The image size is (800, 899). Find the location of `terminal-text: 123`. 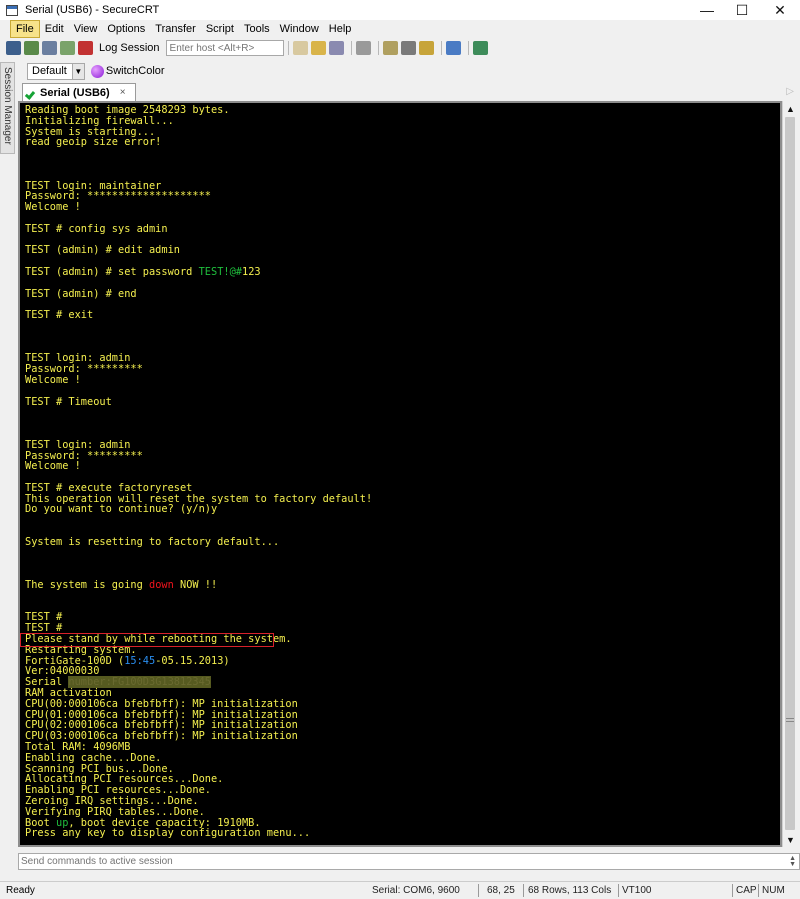

terminal-text: 123 is located at coordinates (251, 271).